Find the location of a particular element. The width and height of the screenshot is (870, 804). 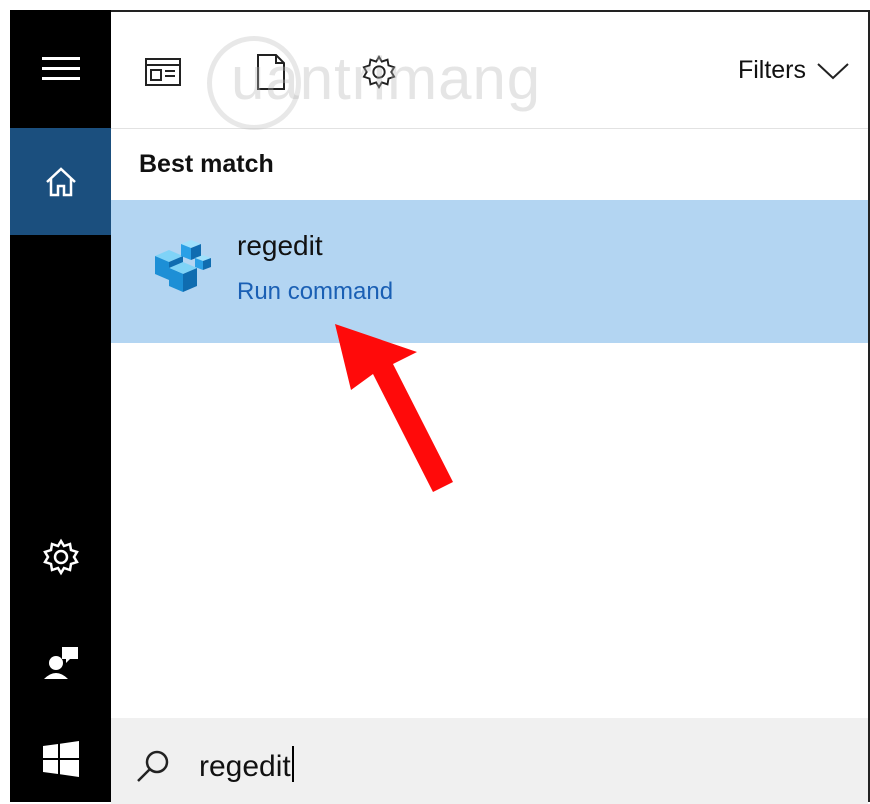

feedback-icon is located at coordinates (60, 663).